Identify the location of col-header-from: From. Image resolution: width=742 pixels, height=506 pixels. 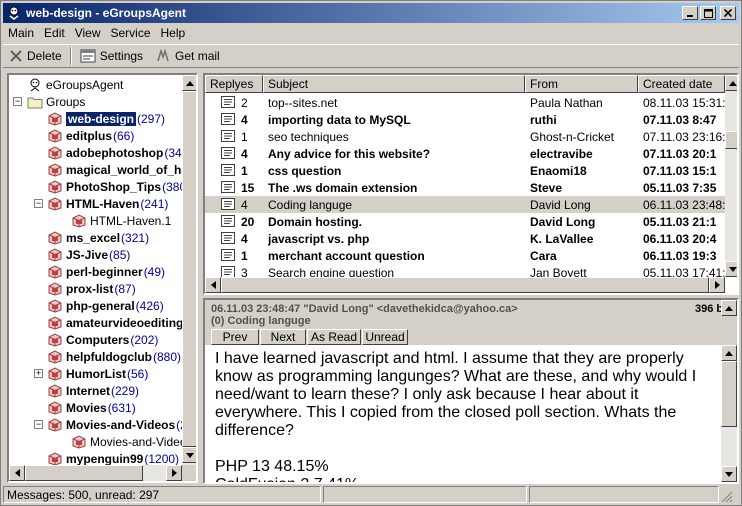
(581, 84).